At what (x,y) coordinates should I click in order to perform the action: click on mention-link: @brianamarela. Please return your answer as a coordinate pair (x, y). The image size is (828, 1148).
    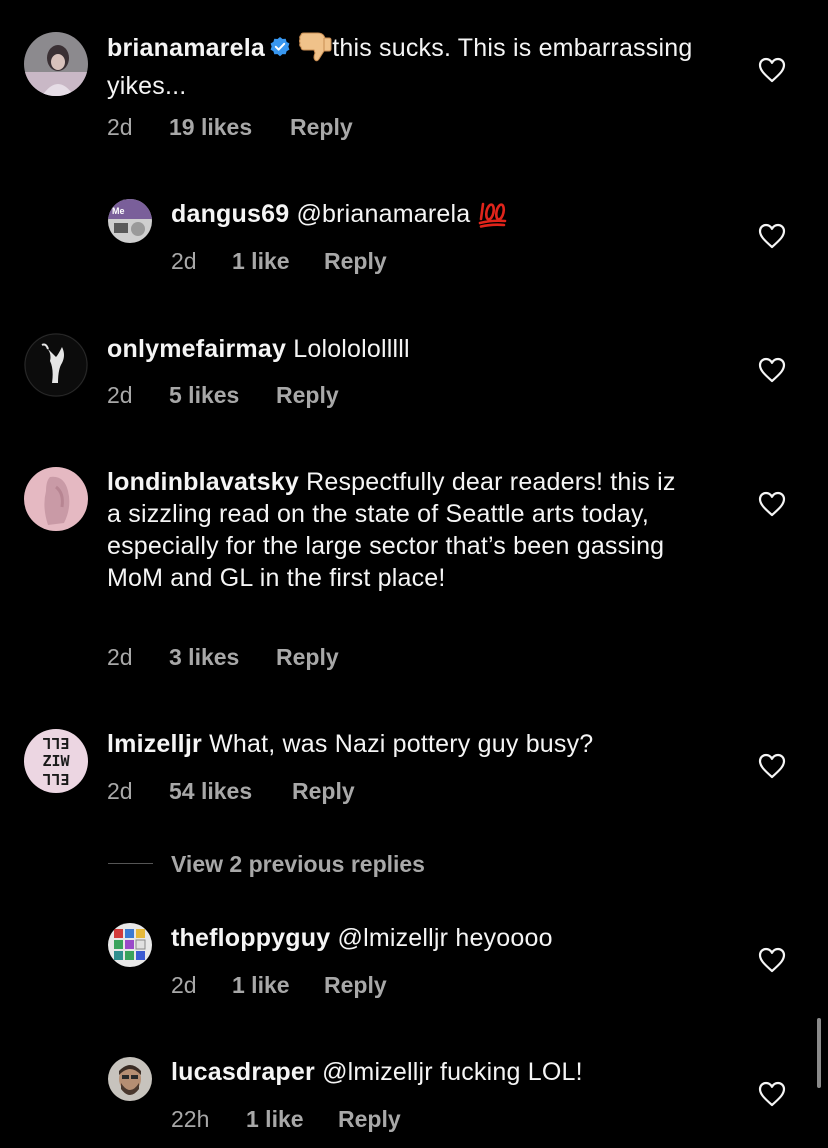
    Looking at the image, I should click on (383, 214).